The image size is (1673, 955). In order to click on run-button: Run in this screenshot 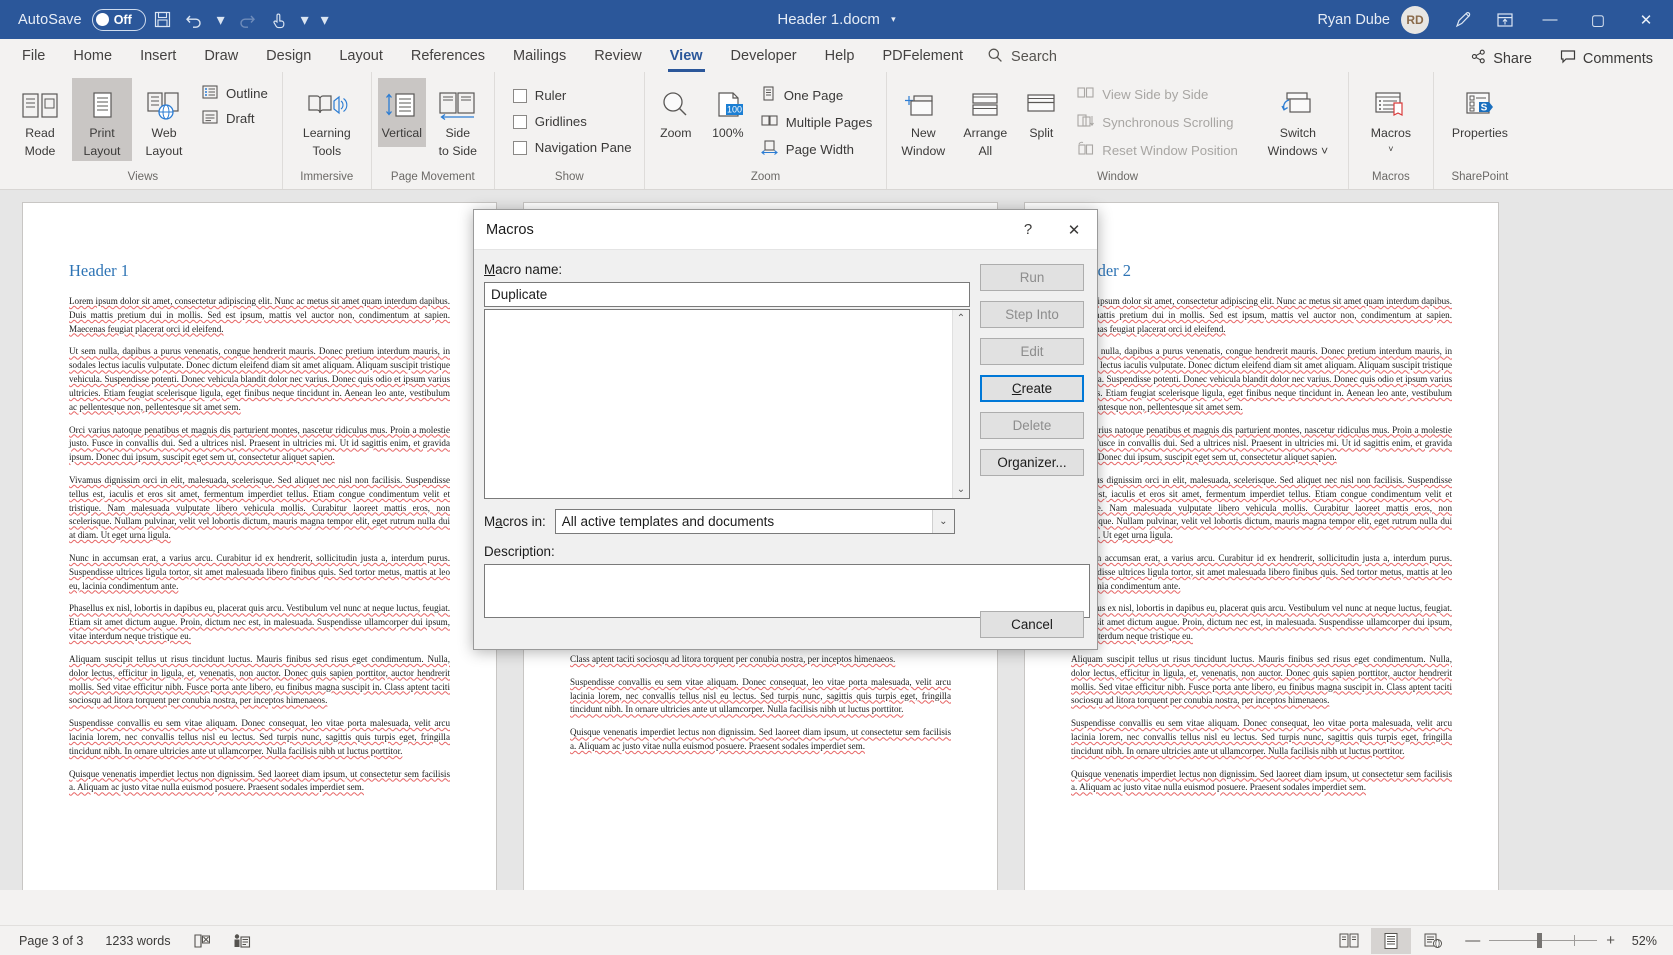, I will do `click(1032, 277)`.